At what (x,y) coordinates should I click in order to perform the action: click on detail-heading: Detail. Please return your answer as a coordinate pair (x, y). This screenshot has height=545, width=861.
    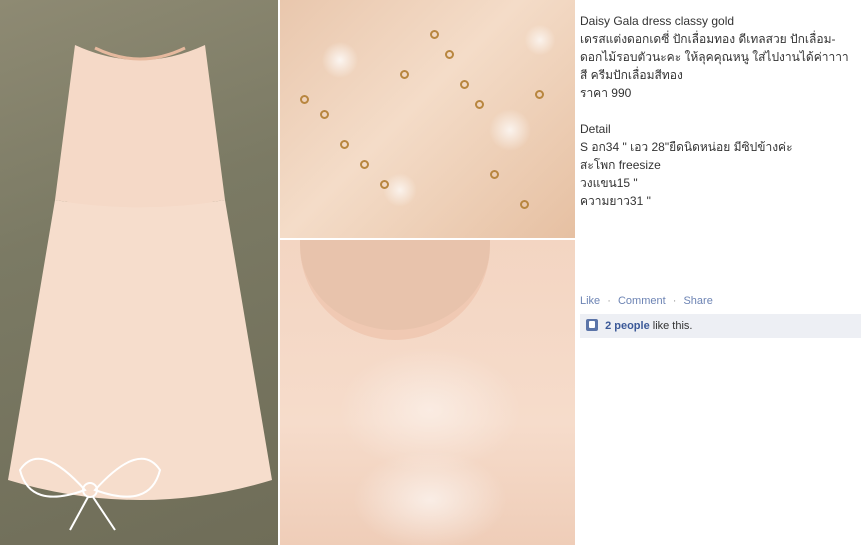
    Looking at the image, I should click on (595, 129).